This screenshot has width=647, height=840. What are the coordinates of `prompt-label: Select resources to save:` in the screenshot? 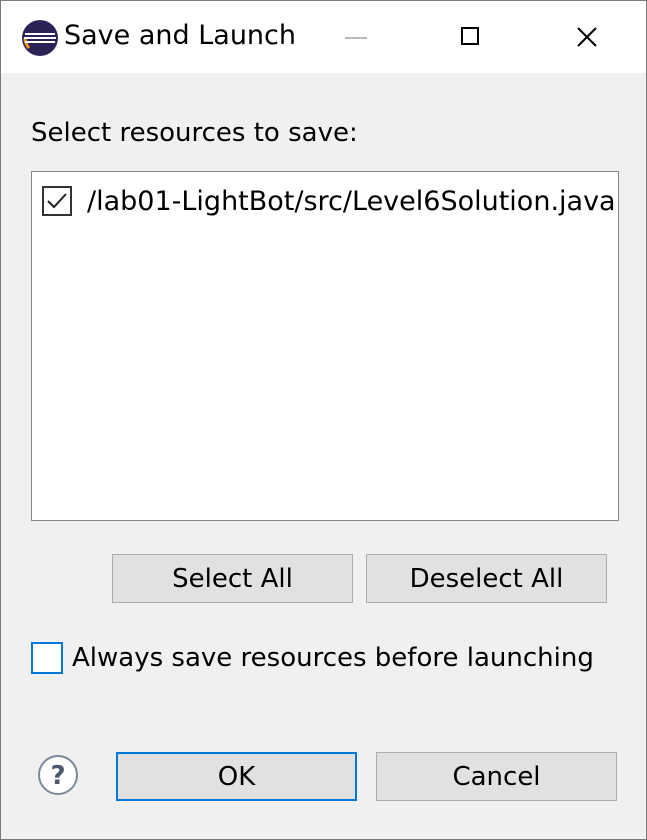 It's located at (194, 133).